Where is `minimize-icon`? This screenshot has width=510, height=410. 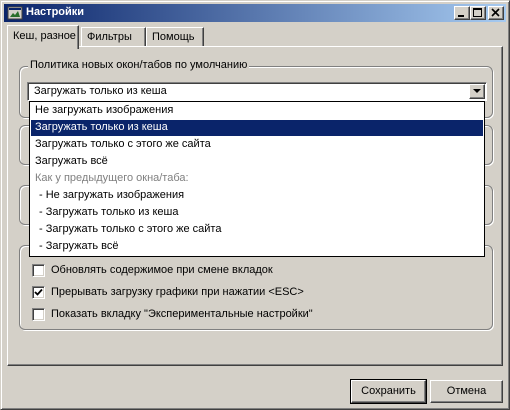
minimize-icon is located at coordinates (461, 16).